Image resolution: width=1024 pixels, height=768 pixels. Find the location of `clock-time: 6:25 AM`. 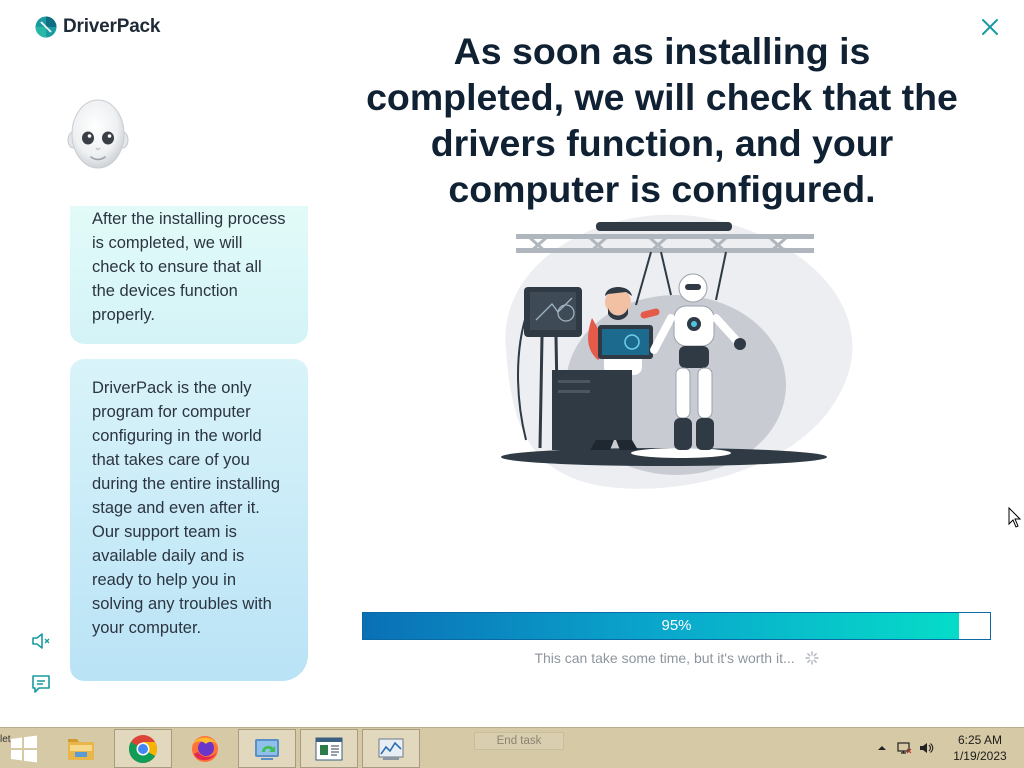

clock-time: 6:25 AM is located at coordinates (980, 740).